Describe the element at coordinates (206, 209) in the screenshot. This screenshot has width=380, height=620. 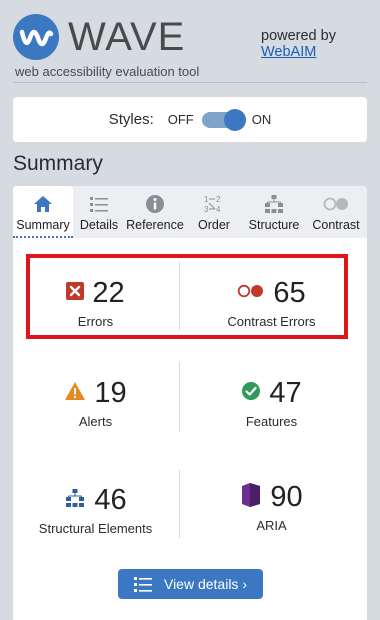
I see `svg-text: 3` at that location.